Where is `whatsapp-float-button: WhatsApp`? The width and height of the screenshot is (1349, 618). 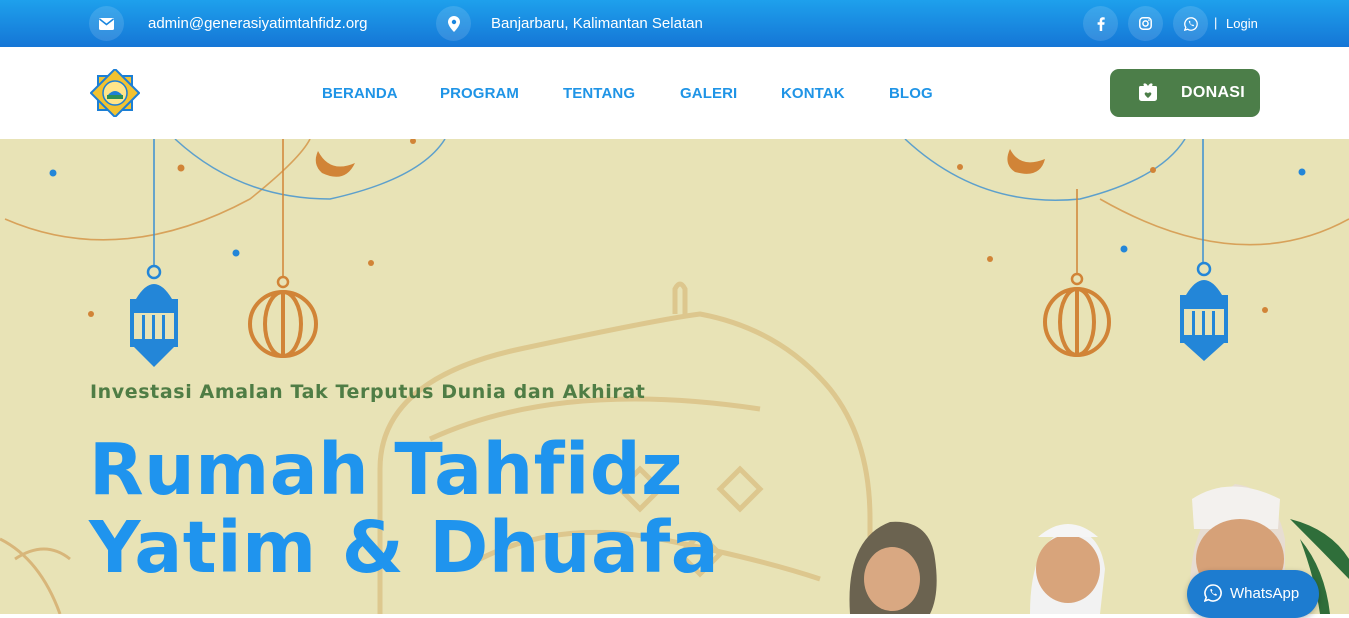
whatsapp-float-button: WhatsApp is located at coordinates (1253, 594).